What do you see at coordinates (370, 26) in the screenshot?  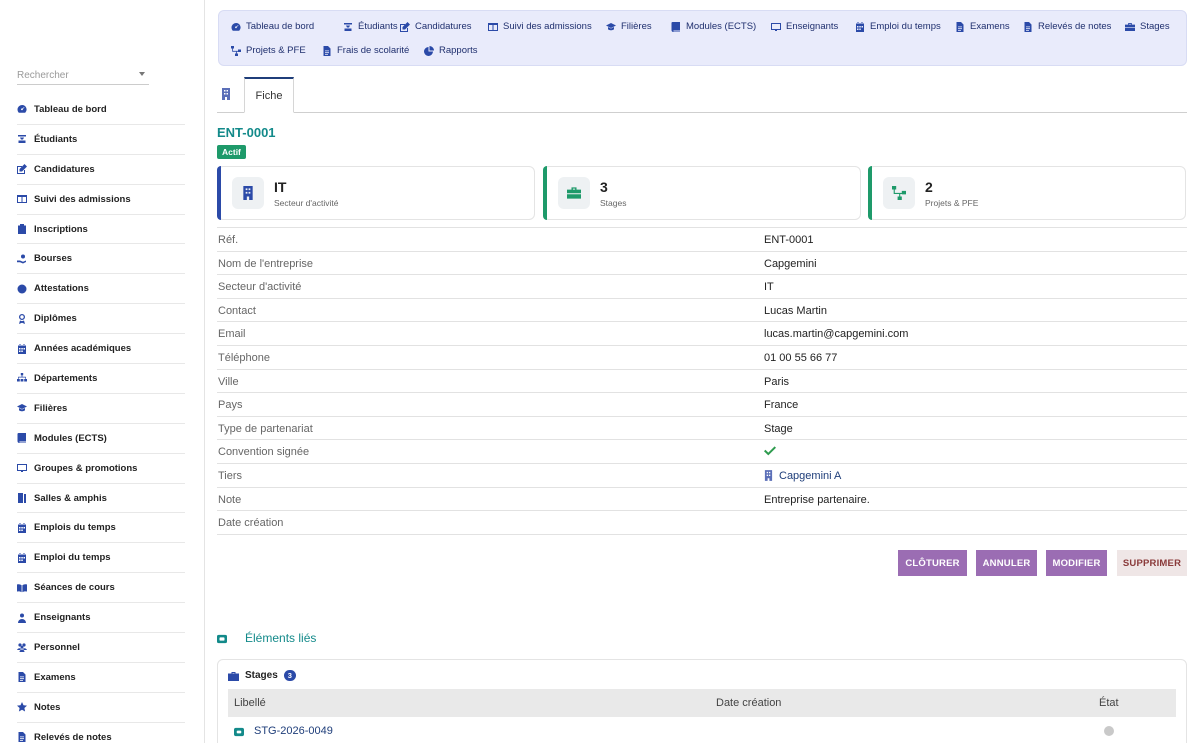 I see `nav-item-etudiants: Étudiants` at bounding box center [370, 26].